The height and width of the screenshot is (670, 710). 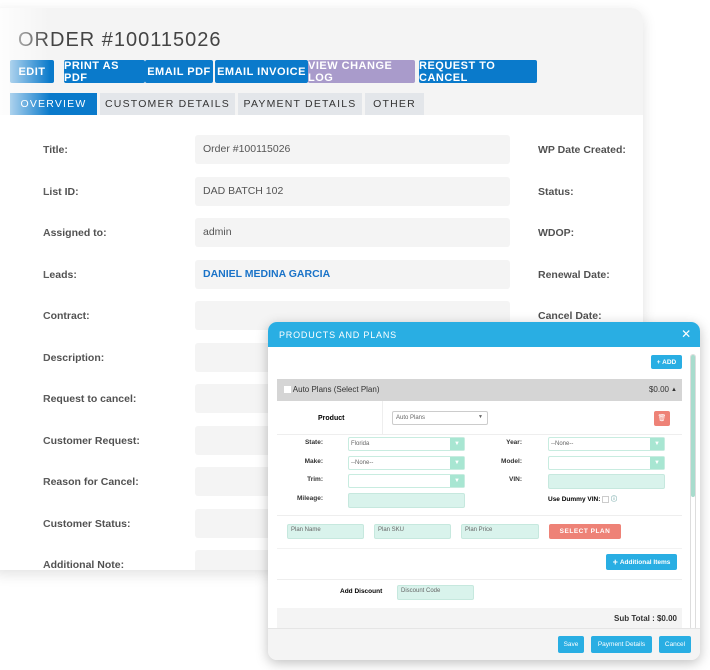 What do you see at coordinates (666, 362) in the screenshot?
I see `add-button: + ADD` at bounding box center [666, 362].